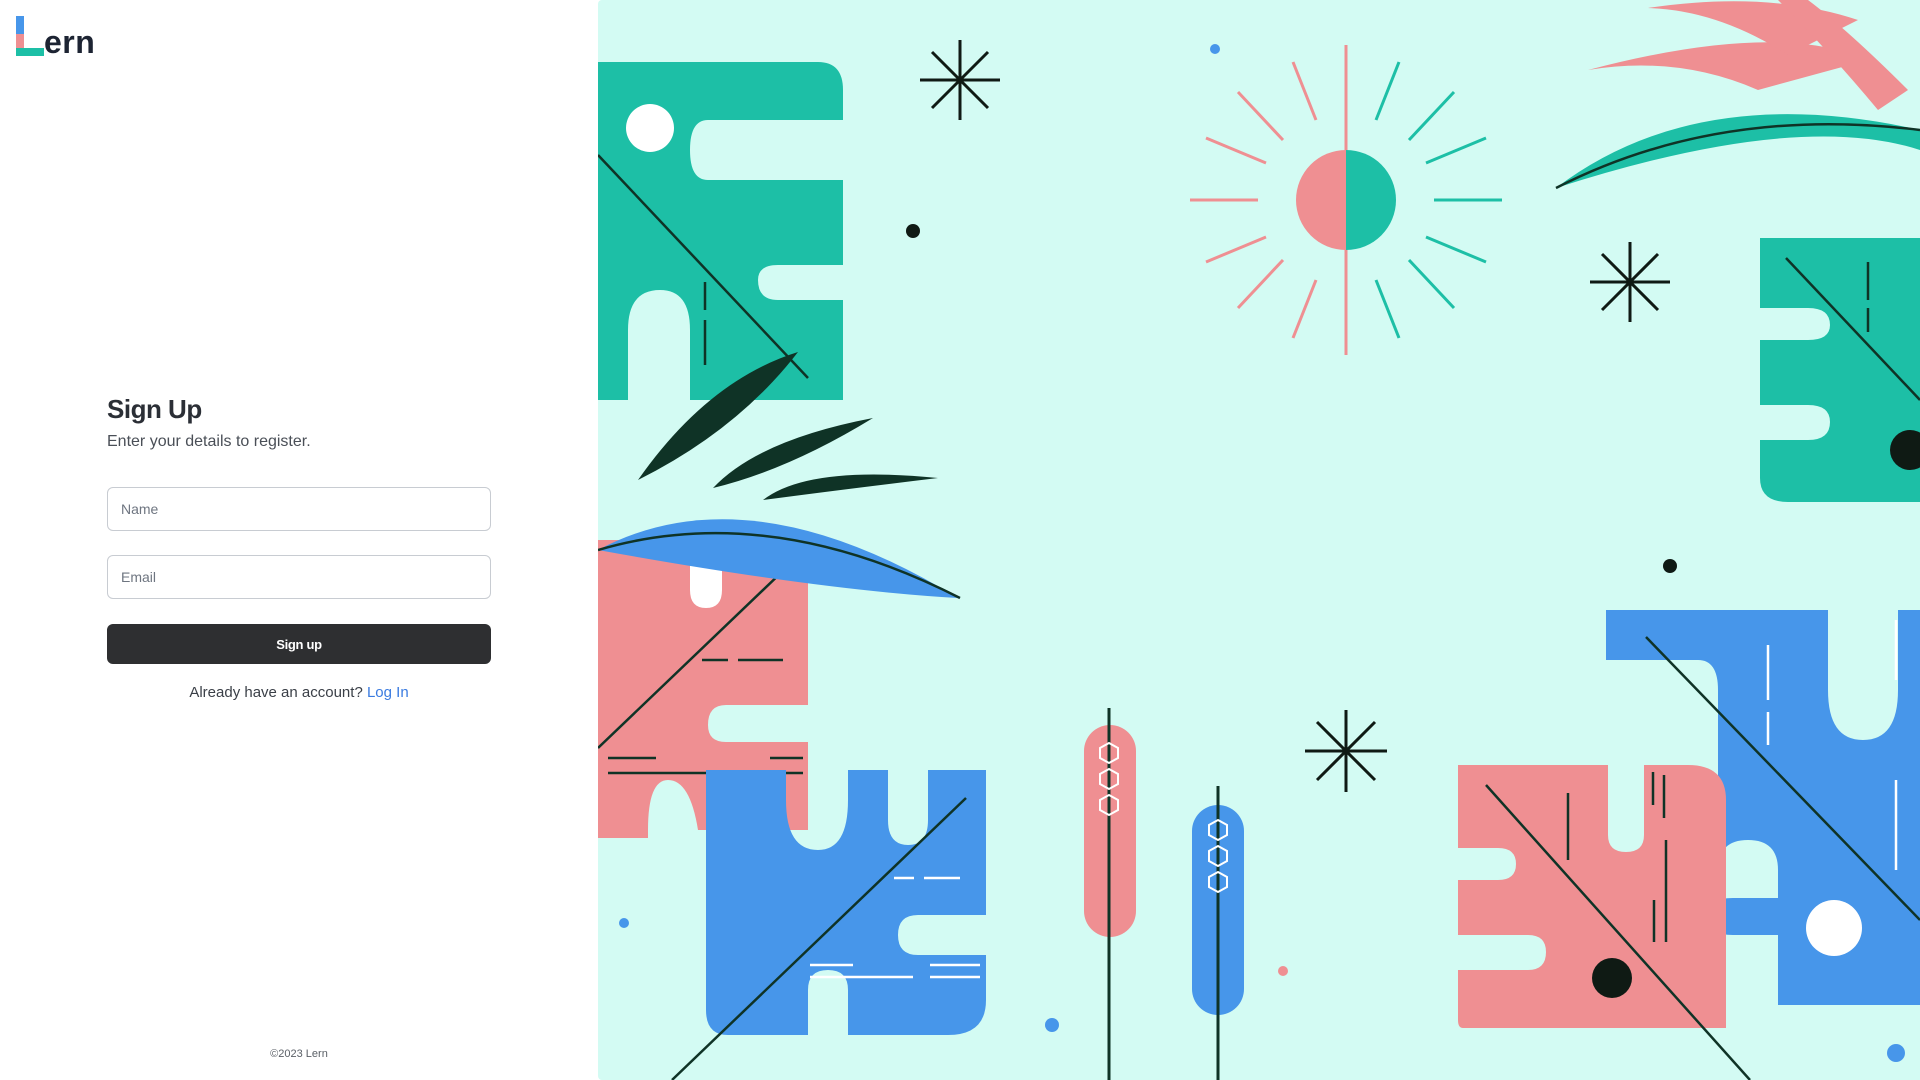 The width and height of the screenshot is (1920, 1080). Describe the element at coordinates (828, 925) in the screenshot. I see `blue-block-bottom-left` at that location.